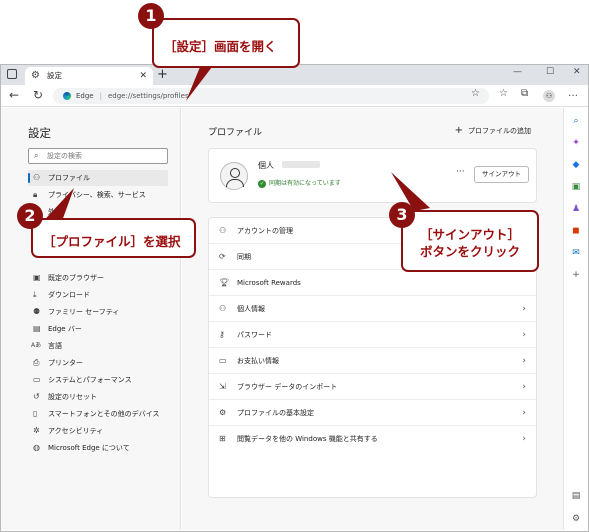 Image resolution: width=589 pixels, height=532 pixels. What do you see at coordinates (402, 215) in the screenshot?
I see `callout-3-badge: 3` at bounding box center [402, 215].